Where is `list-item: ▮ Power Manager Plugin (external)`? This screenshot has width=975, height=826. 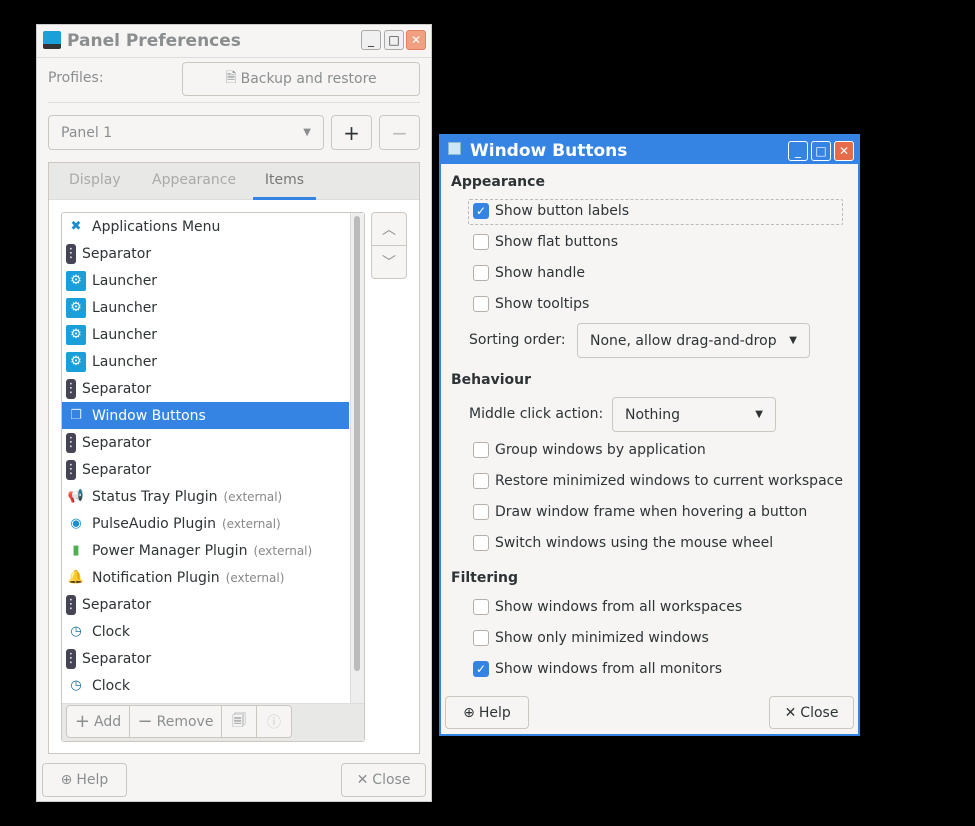
list-item: ▮ Power Manager Plugin (external) is located at coordinates (205, 550).